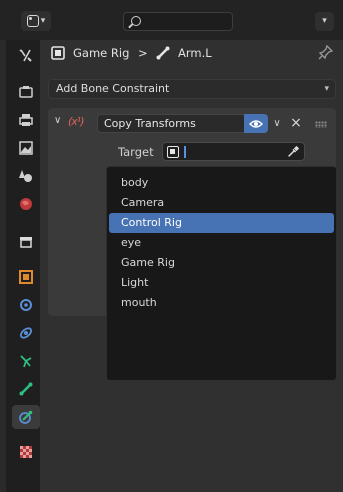 This screenshot has width=343, height=492. I want to click on remove-constraint-button: ×, so click(296, 123).